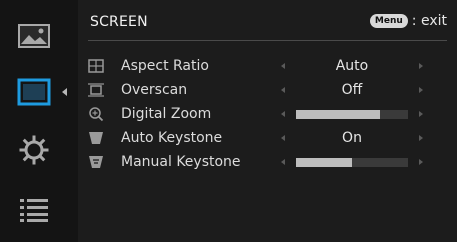 This screenshot has height=242, width=457. Describe the element at coordinates (267, 40) in the screenshot. I see `header-divider` at that location.